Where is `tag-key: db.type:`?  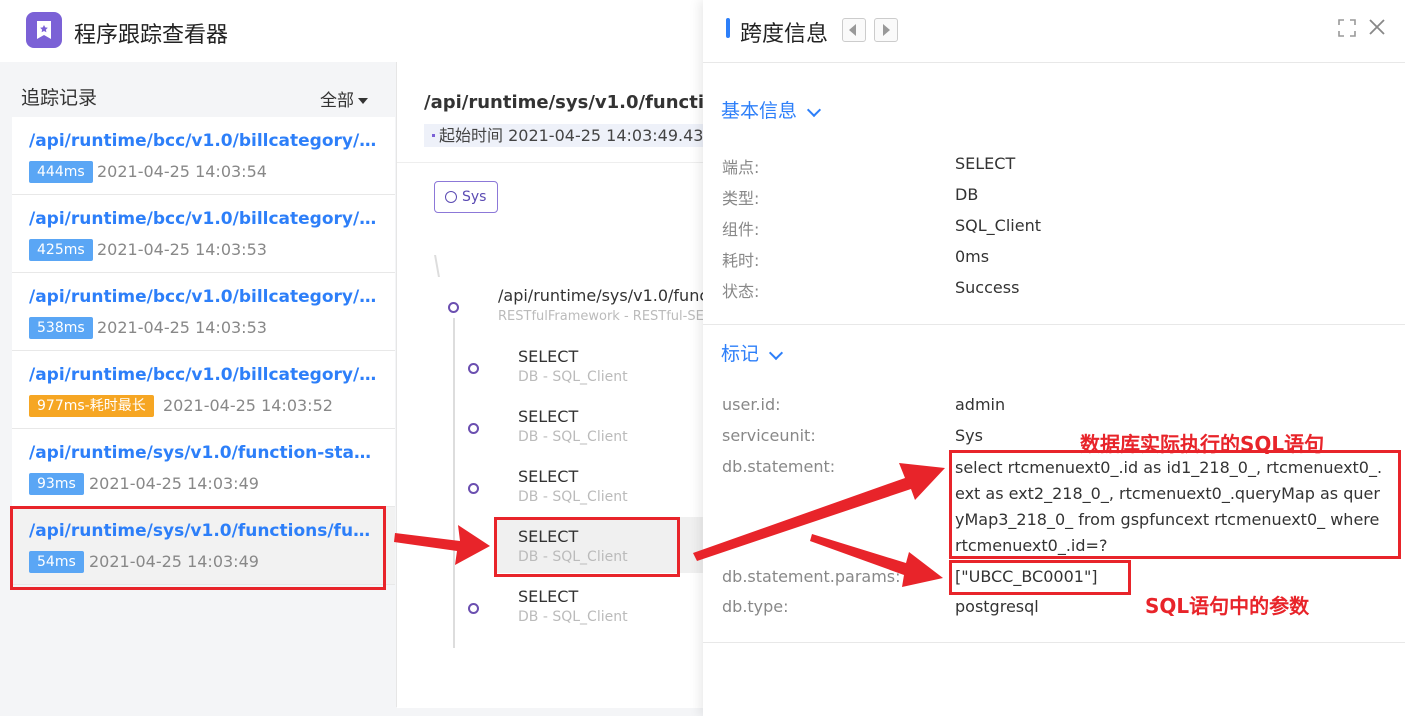
tag-key: db.type: is located at coordinates (755, 606).